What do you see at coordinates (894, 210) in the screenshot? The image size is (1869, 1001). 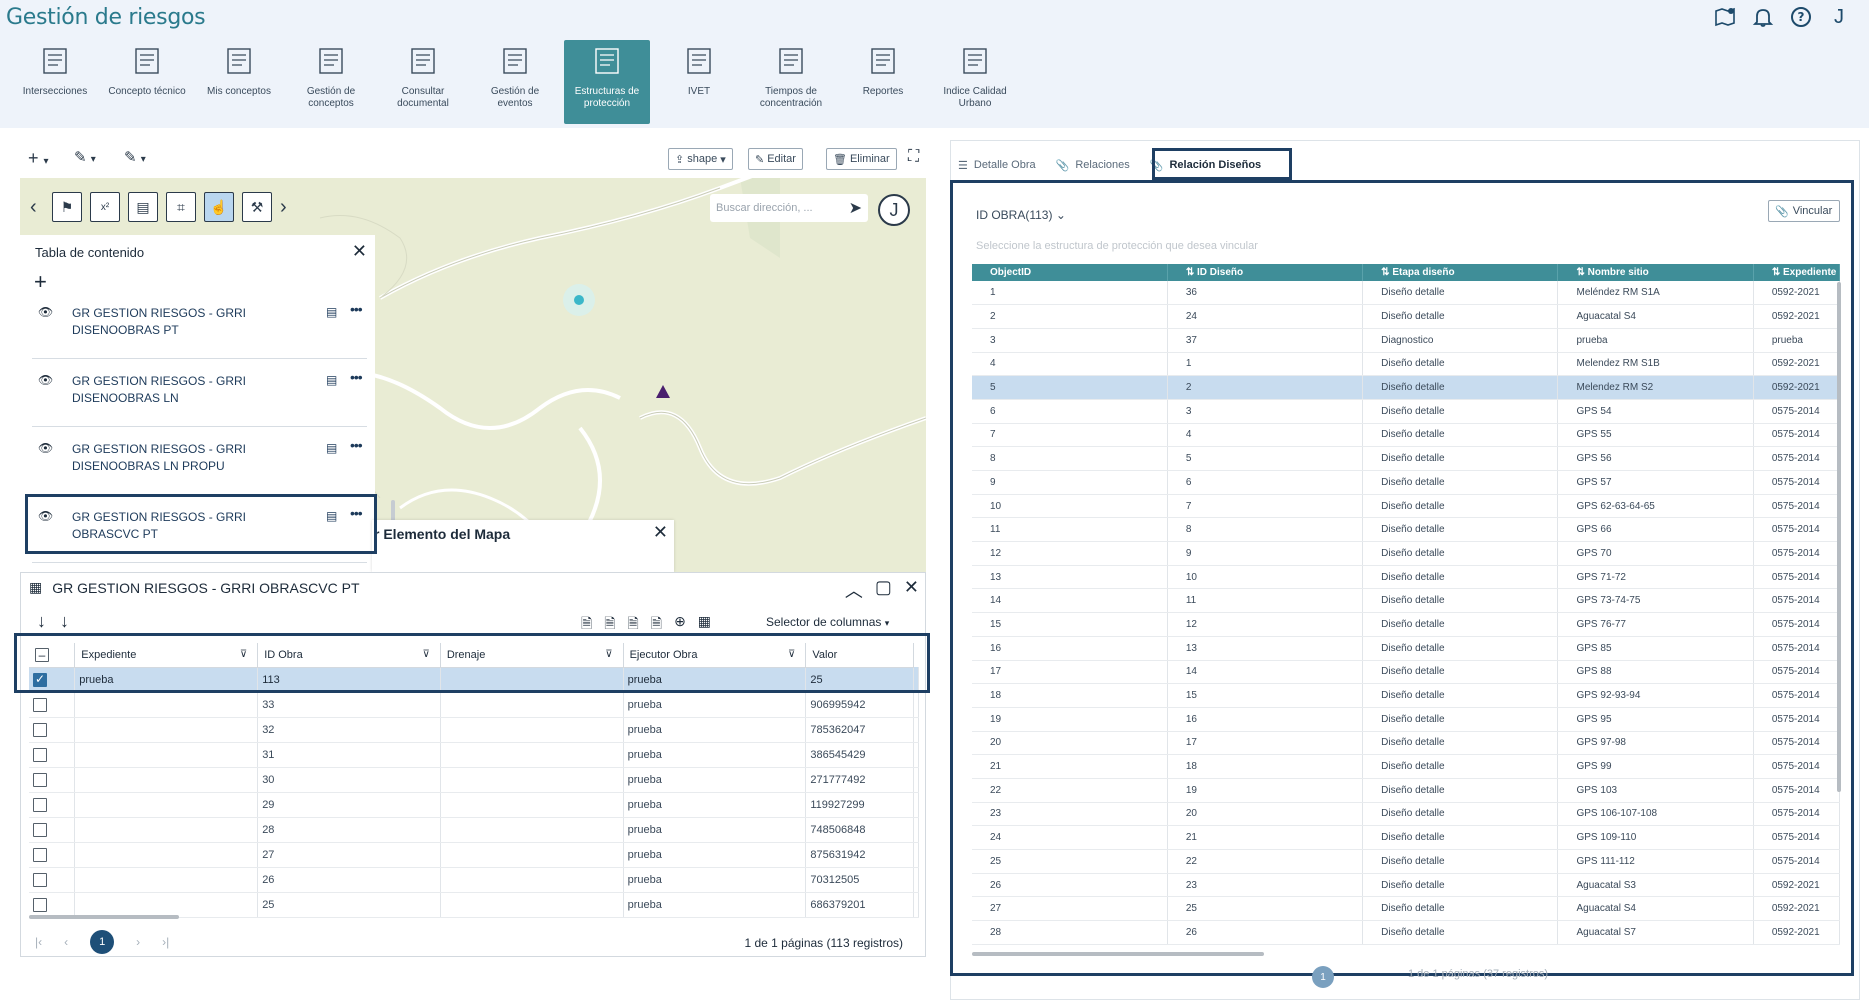 I see `map-user-button: J` at bounding box center [894, 210].